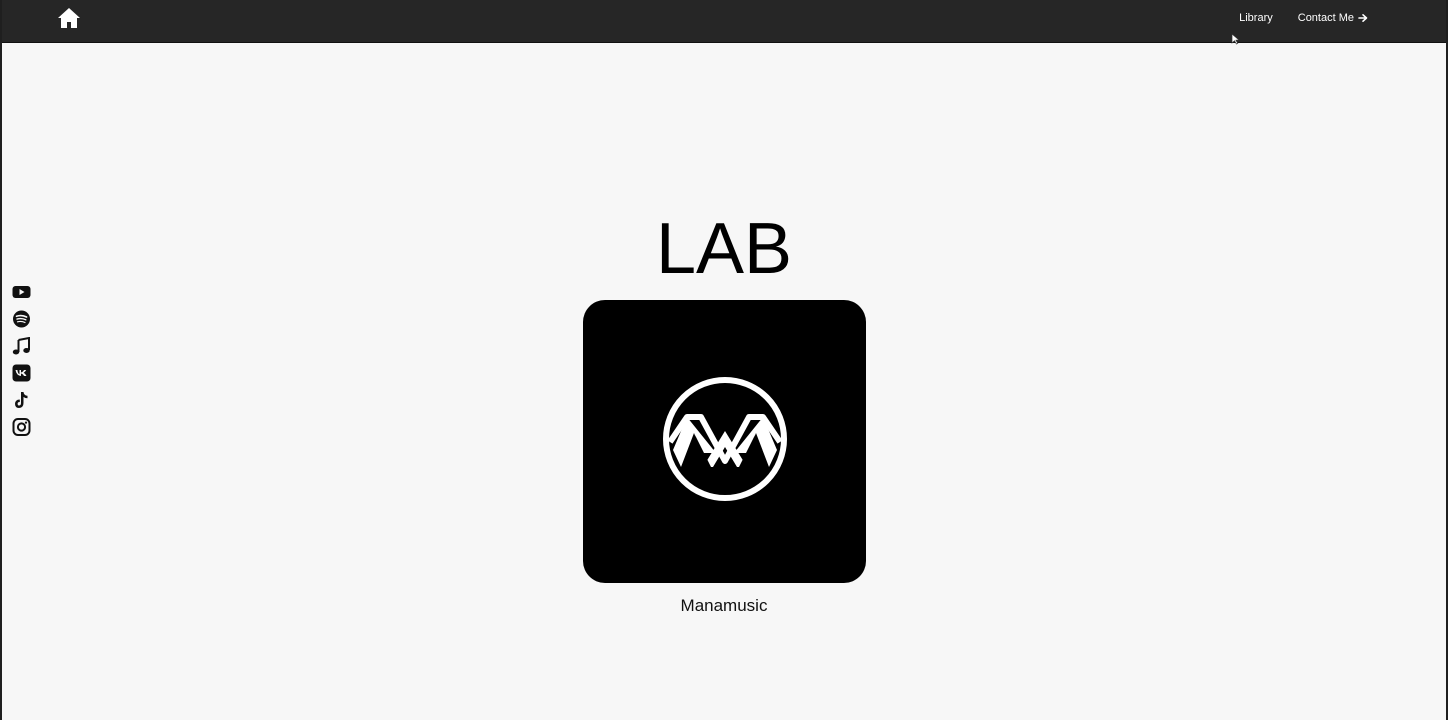  Describe the element at coordinates (1325, 17) in the screenshot. I see `nav-link-contact-label: Contact Me` at that location.